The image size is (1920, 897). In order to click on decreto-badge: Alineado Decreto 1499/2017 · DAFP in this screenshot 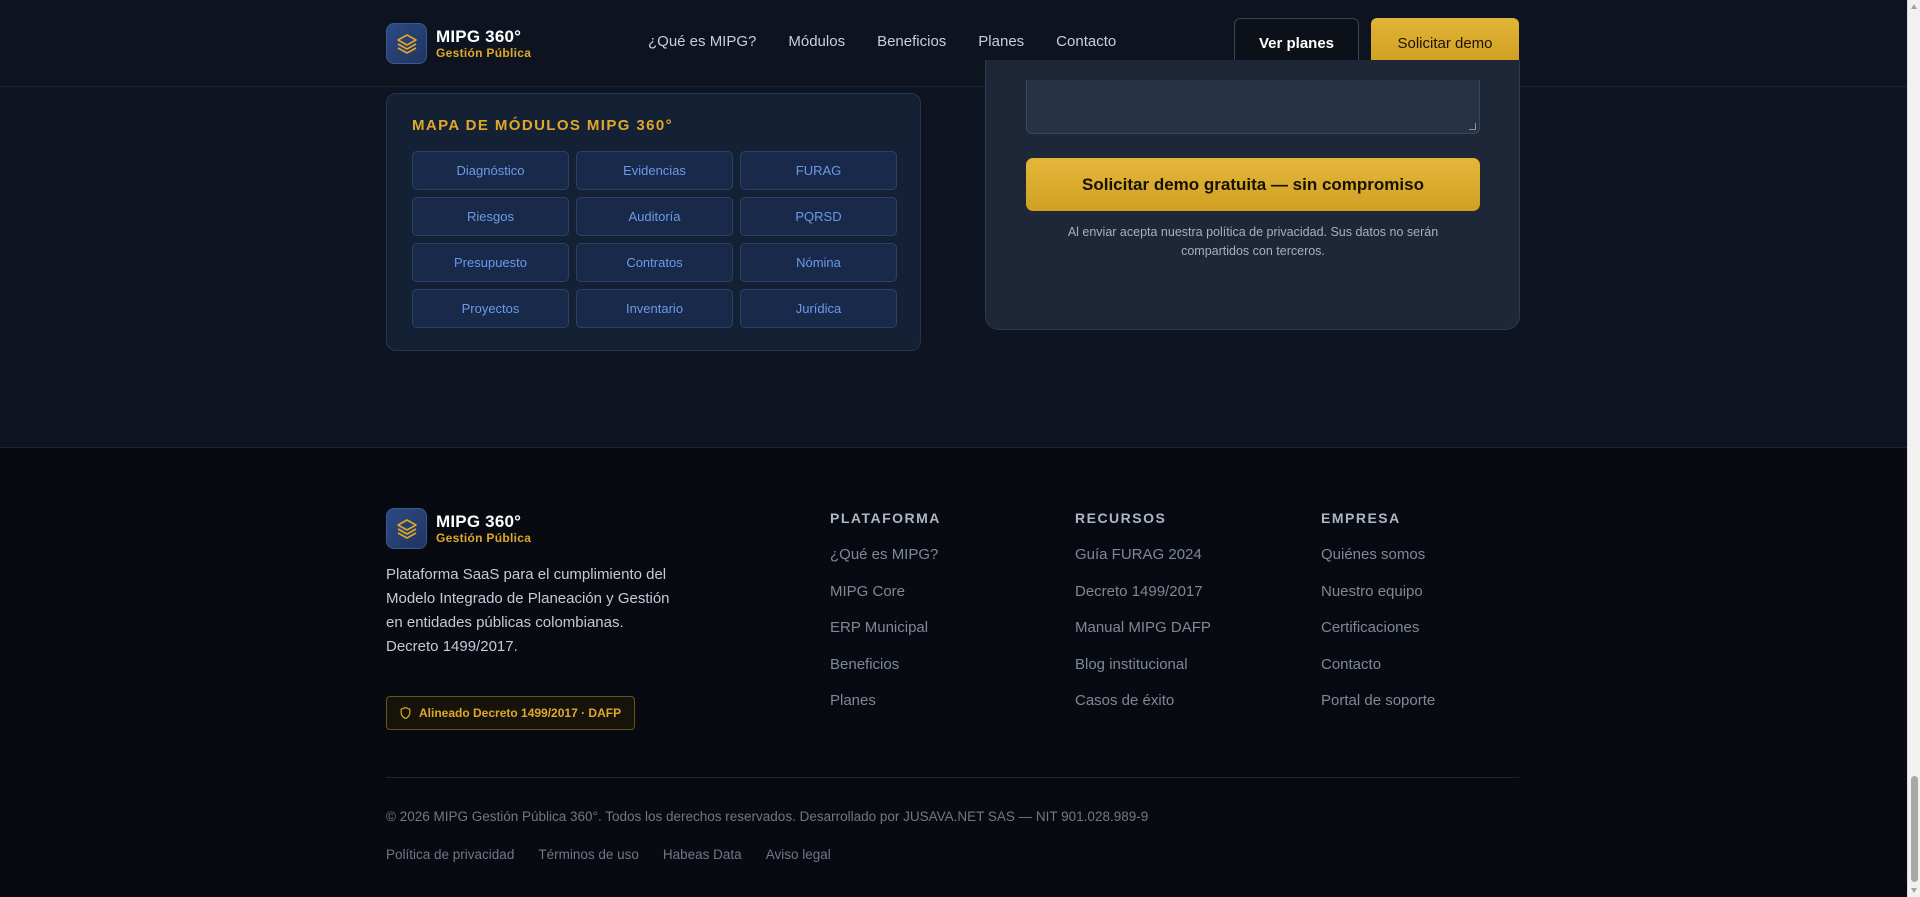, I will do `click(511, 713)`.